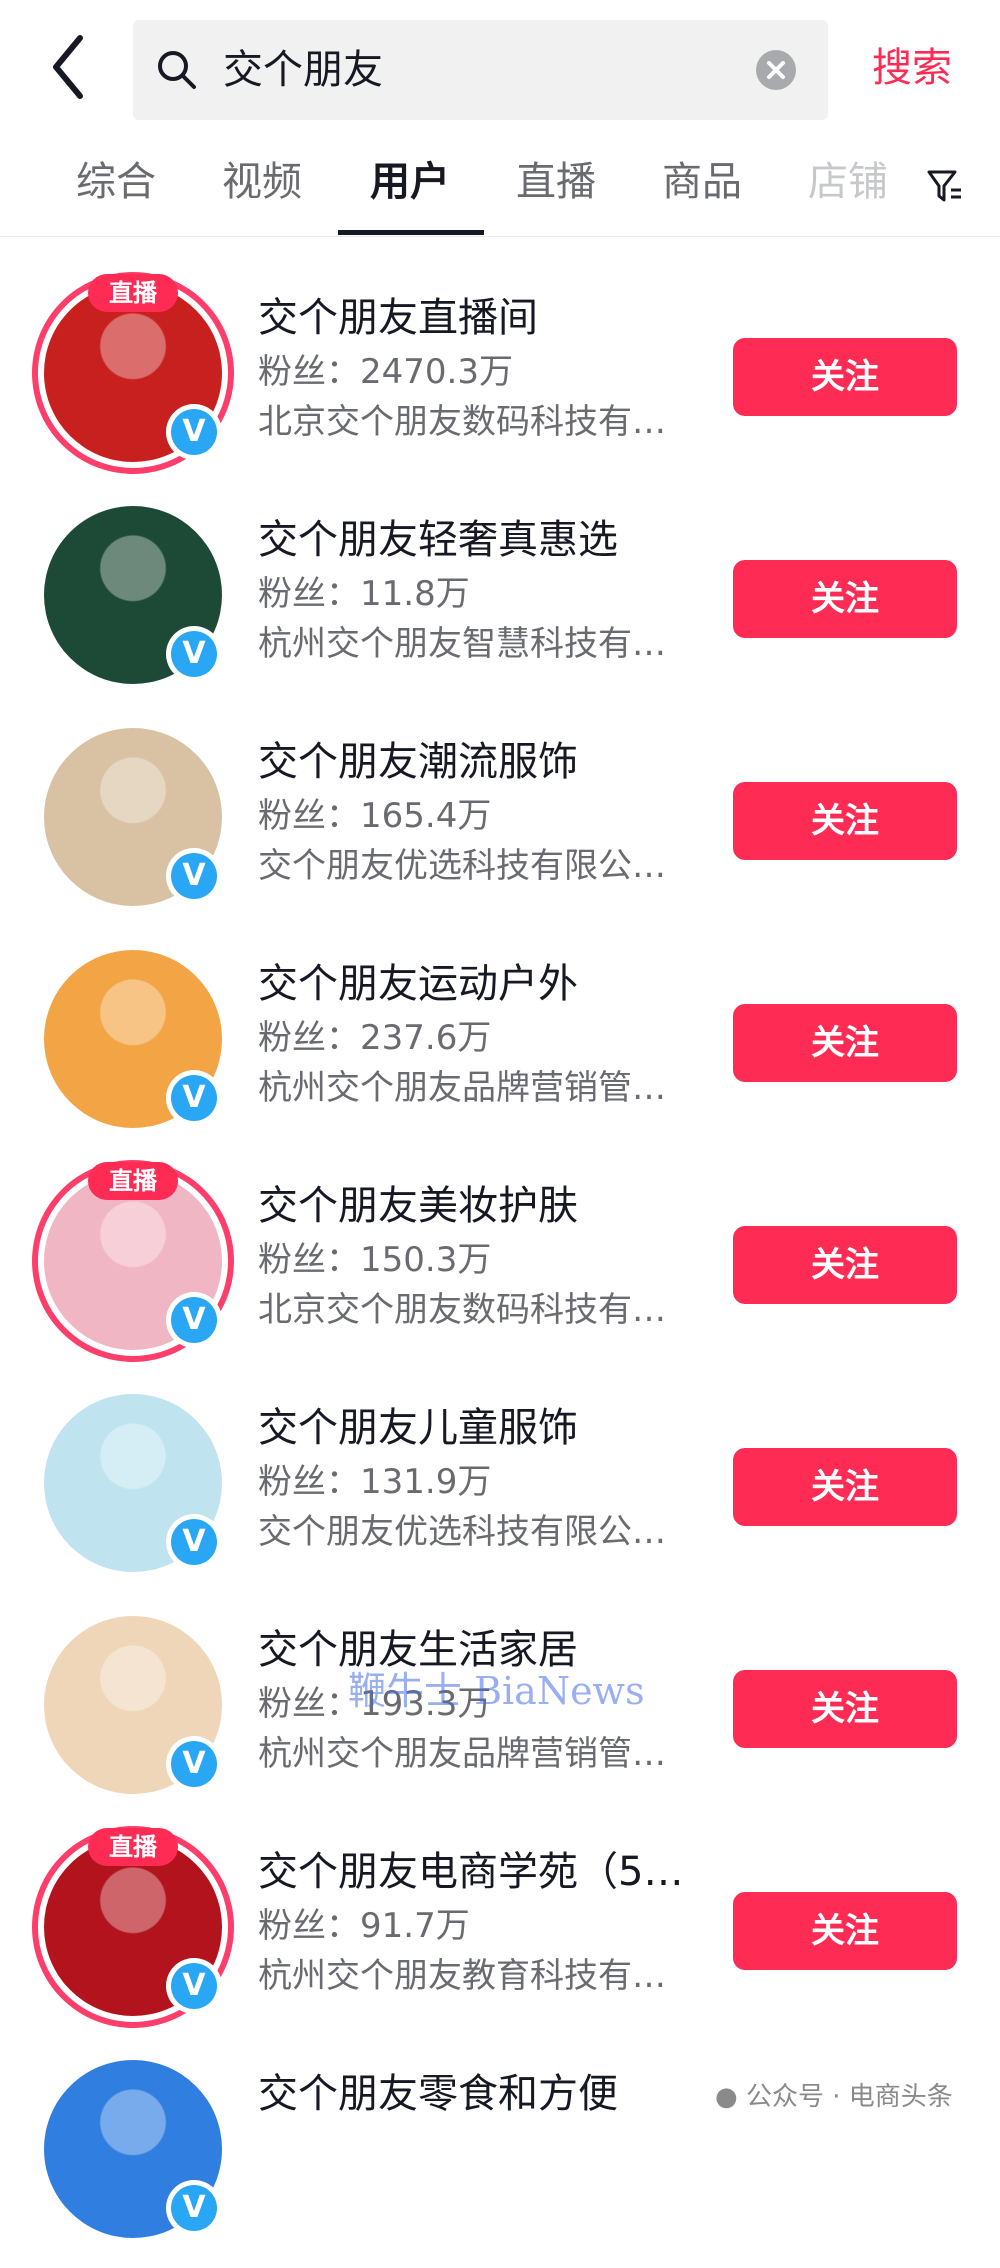 This screenshot has width=1000, height=2268. I want to click on account-name: 交个朋友运动户外, so click(418, 984).